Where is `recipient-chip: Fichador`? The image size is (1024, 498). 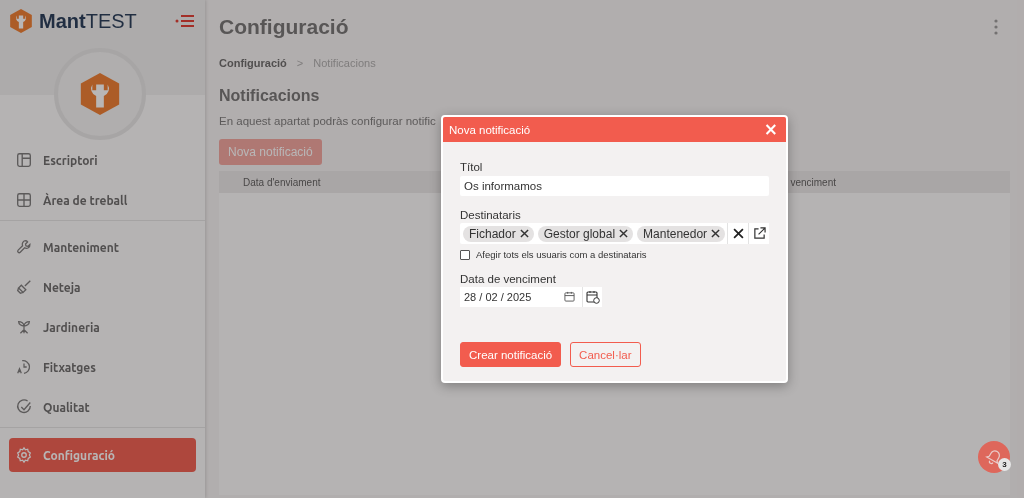
recipient-chip: Fichador is located at coordinates (498, 233).